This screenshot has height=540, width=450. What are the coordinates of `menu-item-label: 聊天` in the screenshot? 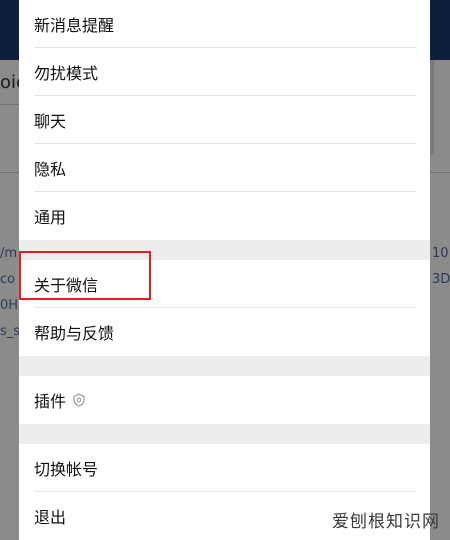 It's located at (50, 121).